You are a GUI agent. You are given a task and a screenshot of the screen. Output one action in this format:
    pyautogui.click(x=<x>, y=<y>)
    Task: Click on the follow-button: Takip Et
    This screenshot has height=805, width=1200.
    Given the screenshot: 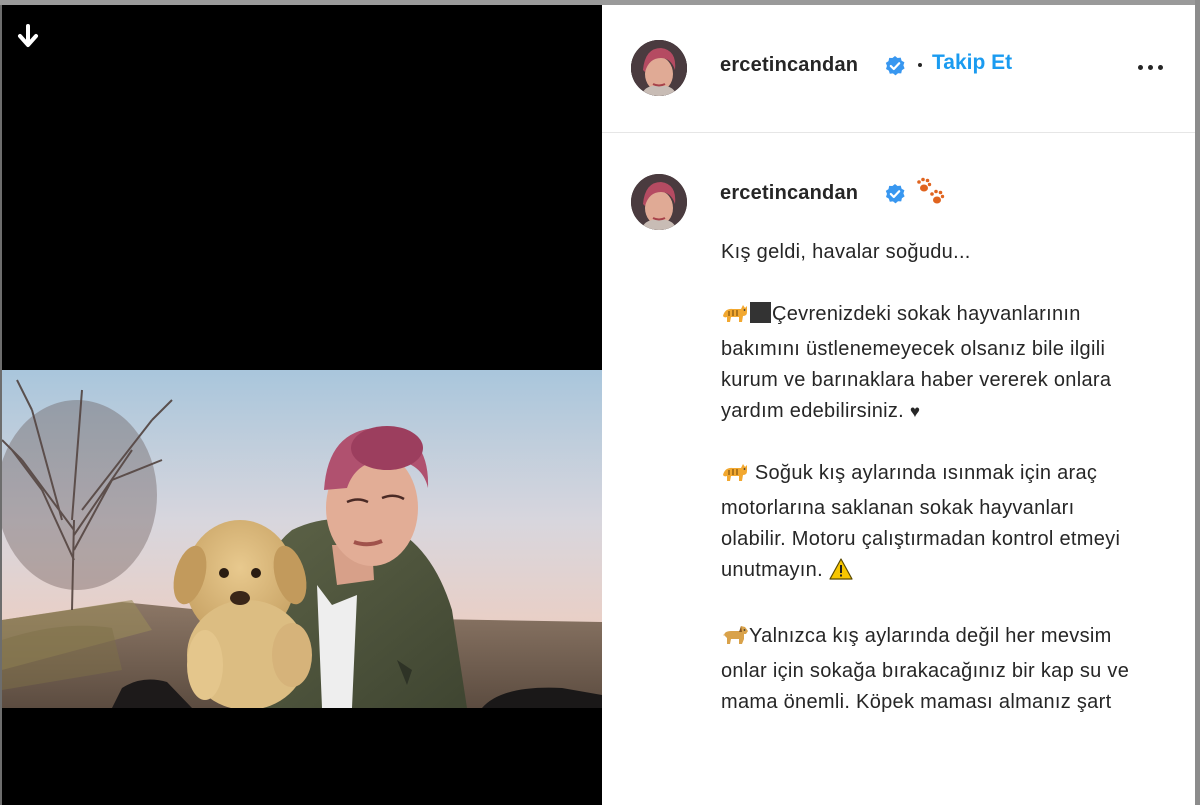 What is the action you would take?
    pyautogui.click(x=972, y=63)
    